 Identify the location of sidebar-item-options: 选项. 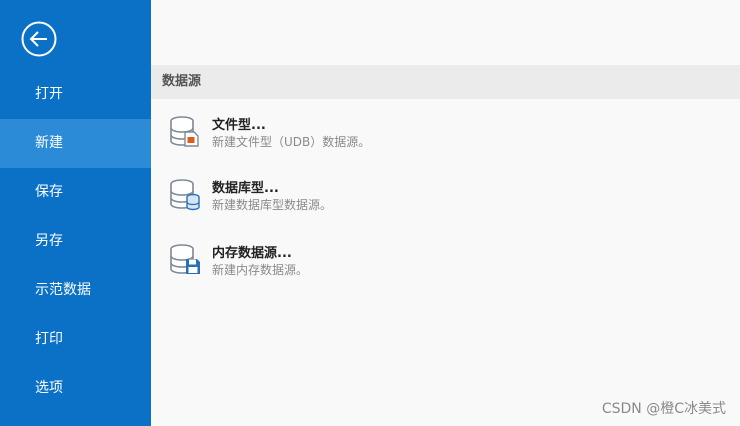
(75, 388).